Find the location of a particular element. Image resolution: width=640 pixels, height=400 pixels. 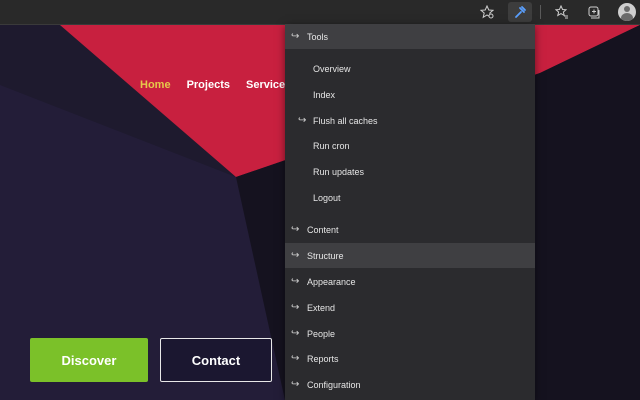

menu-item-configuration: ↪ Configuration is located at coordinates (410, 384).